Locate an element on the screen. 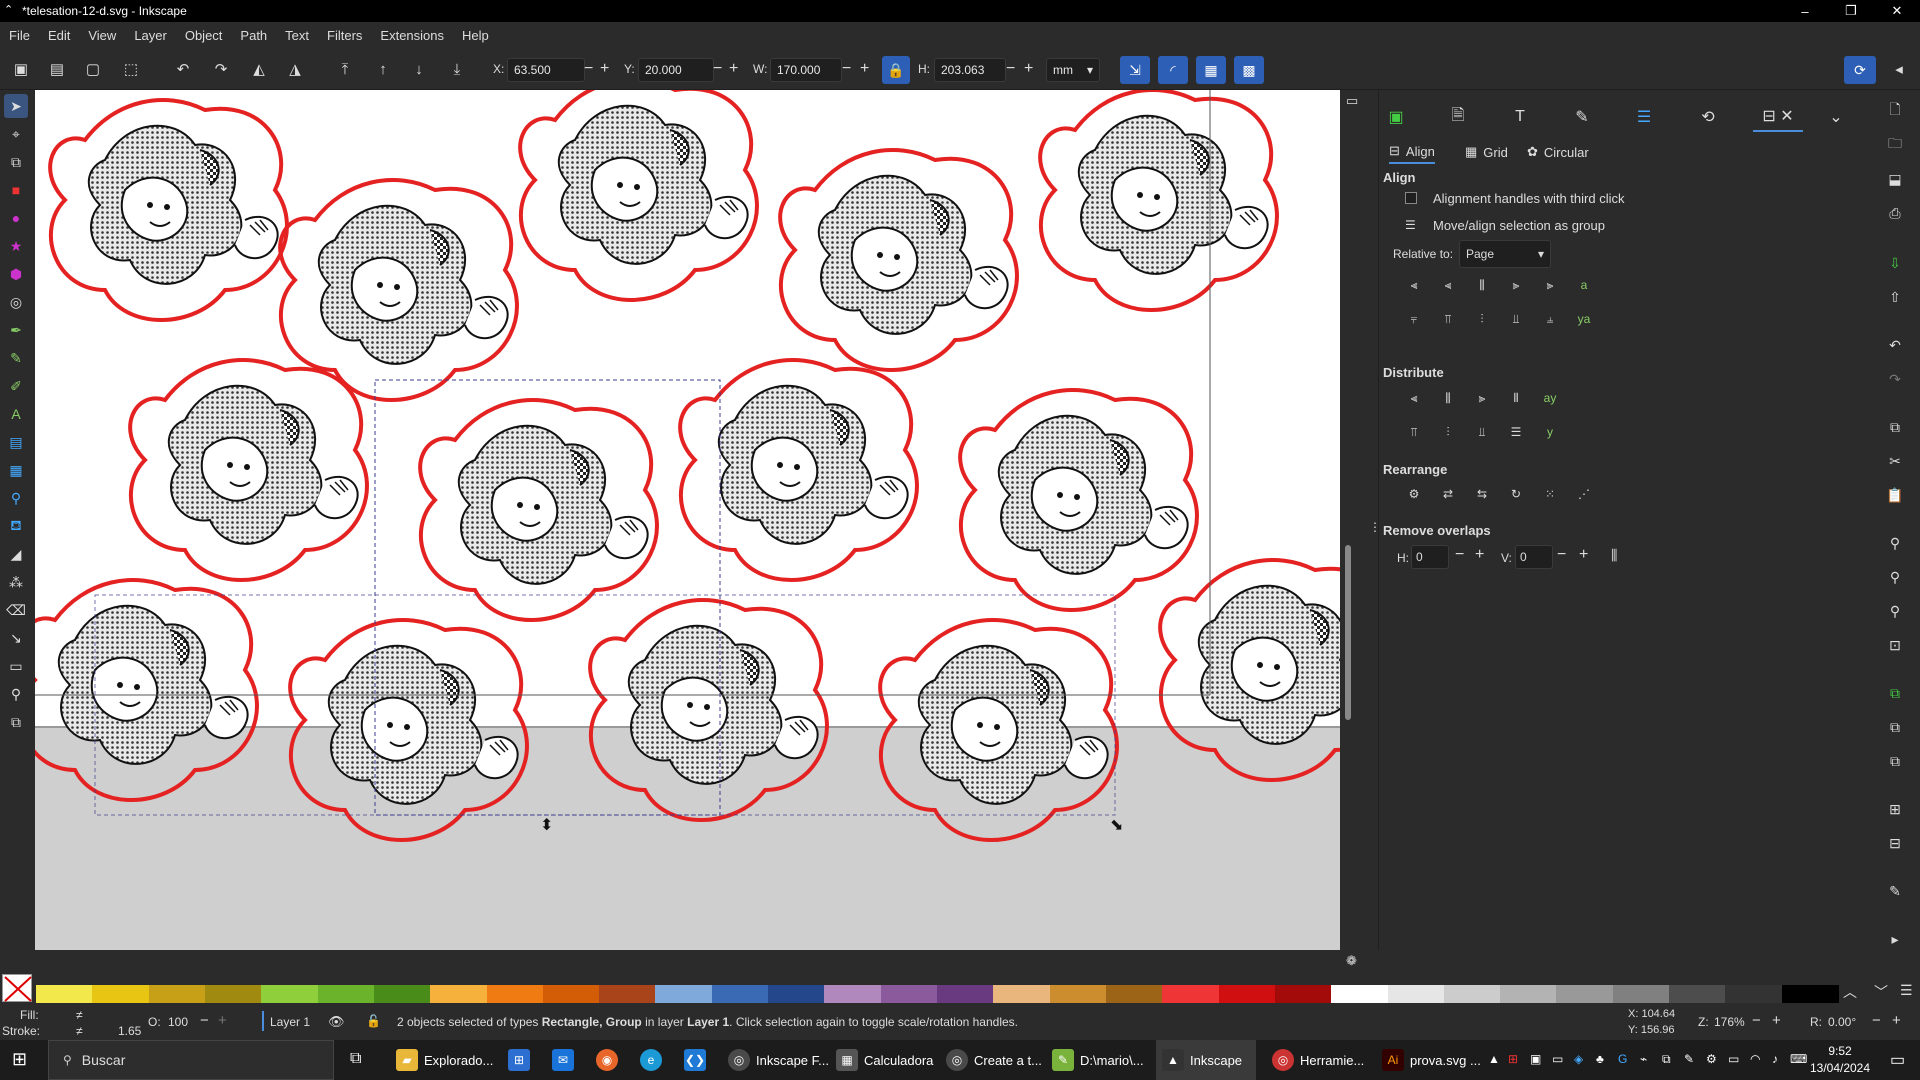 Image resolution: width=1920 pixels, height=1080 pixels. zoom-minus-icon: − is located at coordinates (1756, 1020).